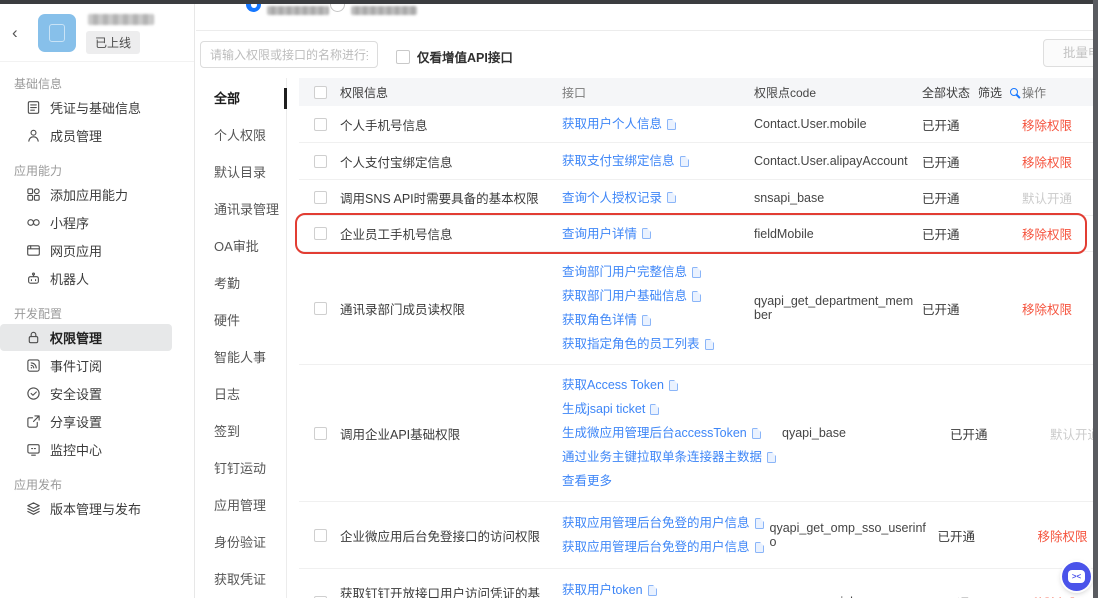 Image resolution: width=1098 pixels, height=598 pixels. What do you see at coordinates (241, 468) in the screenshot?
I see `category-sport: 钉钉运动` at bounding box center [241, 468].